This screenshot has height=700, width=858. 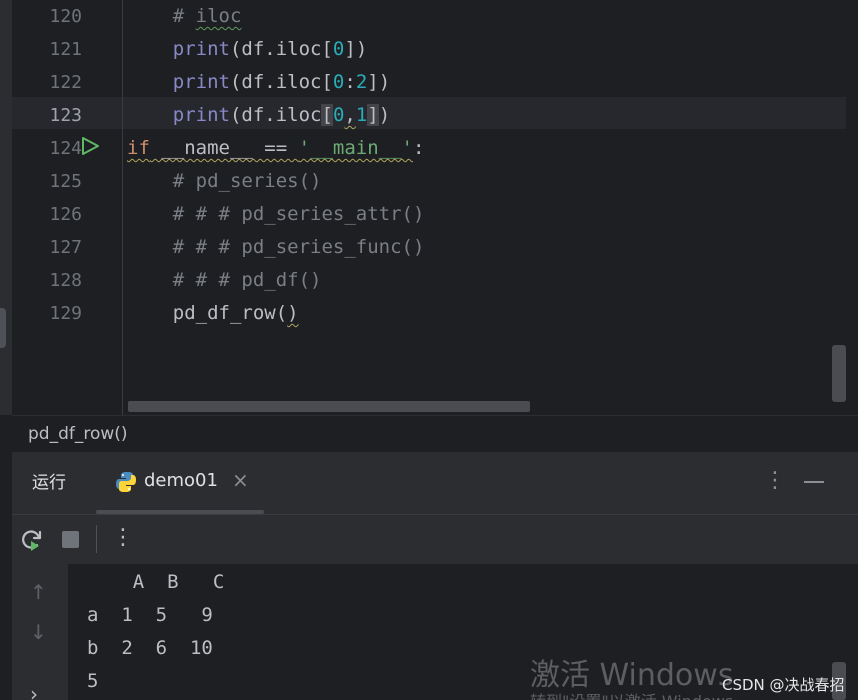 What do you see at coordinates (230, 313) in the screenshot?
I see `code-token: pd_df_row(` at bounding box center [230, 313].